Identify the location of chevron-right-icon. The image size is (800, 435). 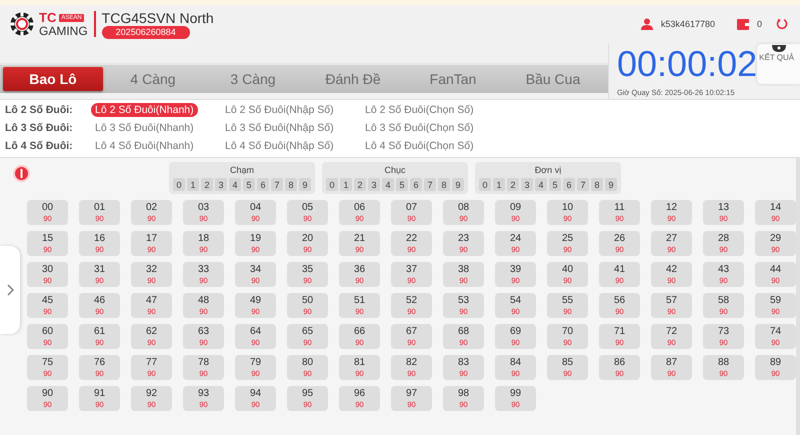
(10, 290).